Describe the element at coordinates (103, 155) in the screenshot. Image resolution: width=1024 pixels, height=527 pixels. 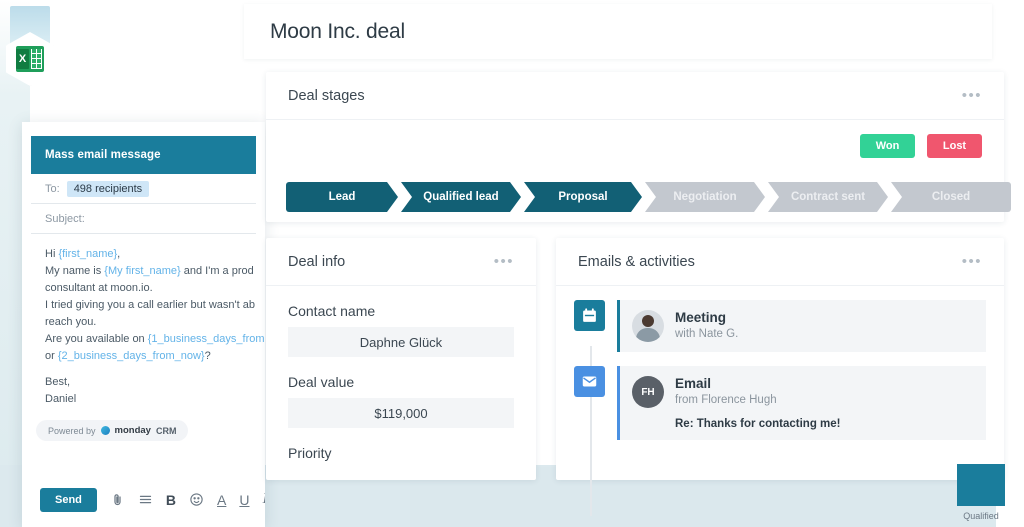
I see `mass-email-title: Mass email message` at that location.